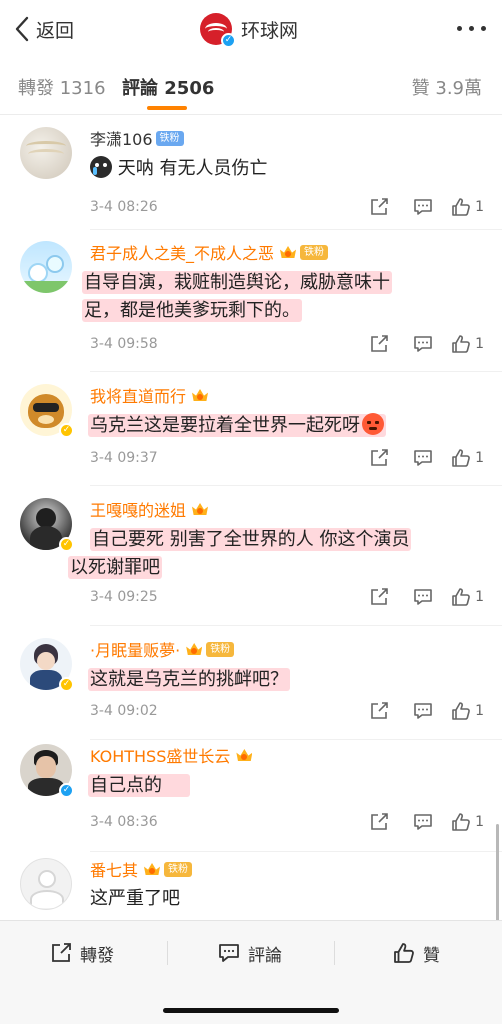 The image size is (502, 1024). I want to click on top-nav-bar: 返回 ✓ 环球网, so click(251, 29).